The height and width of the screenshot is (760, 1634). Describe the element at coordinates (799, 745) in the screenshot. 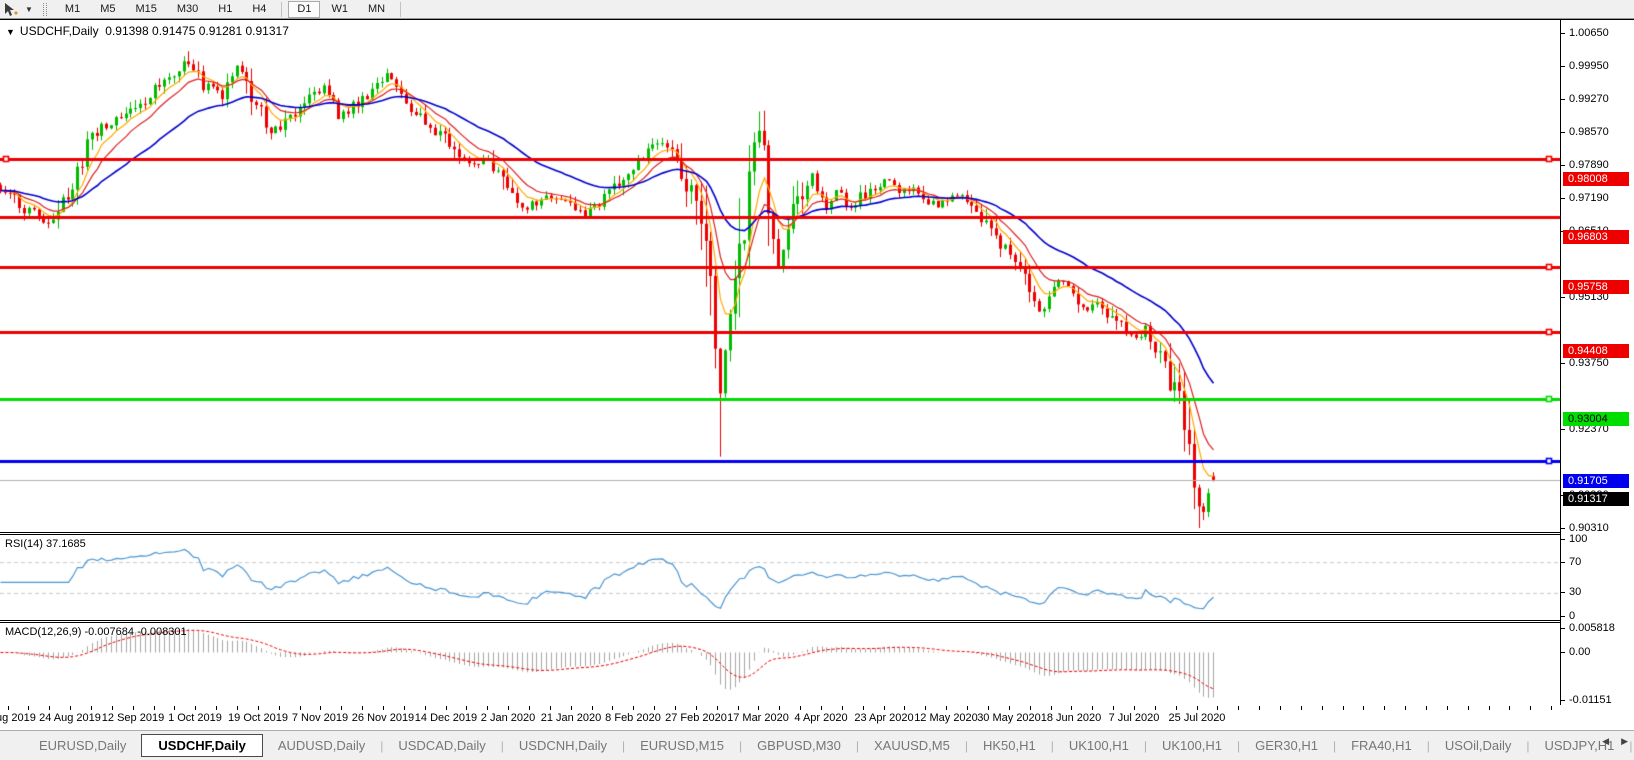

I see `symbol-tab-gbpusd-m30: GBPUSD,M30` at that location.